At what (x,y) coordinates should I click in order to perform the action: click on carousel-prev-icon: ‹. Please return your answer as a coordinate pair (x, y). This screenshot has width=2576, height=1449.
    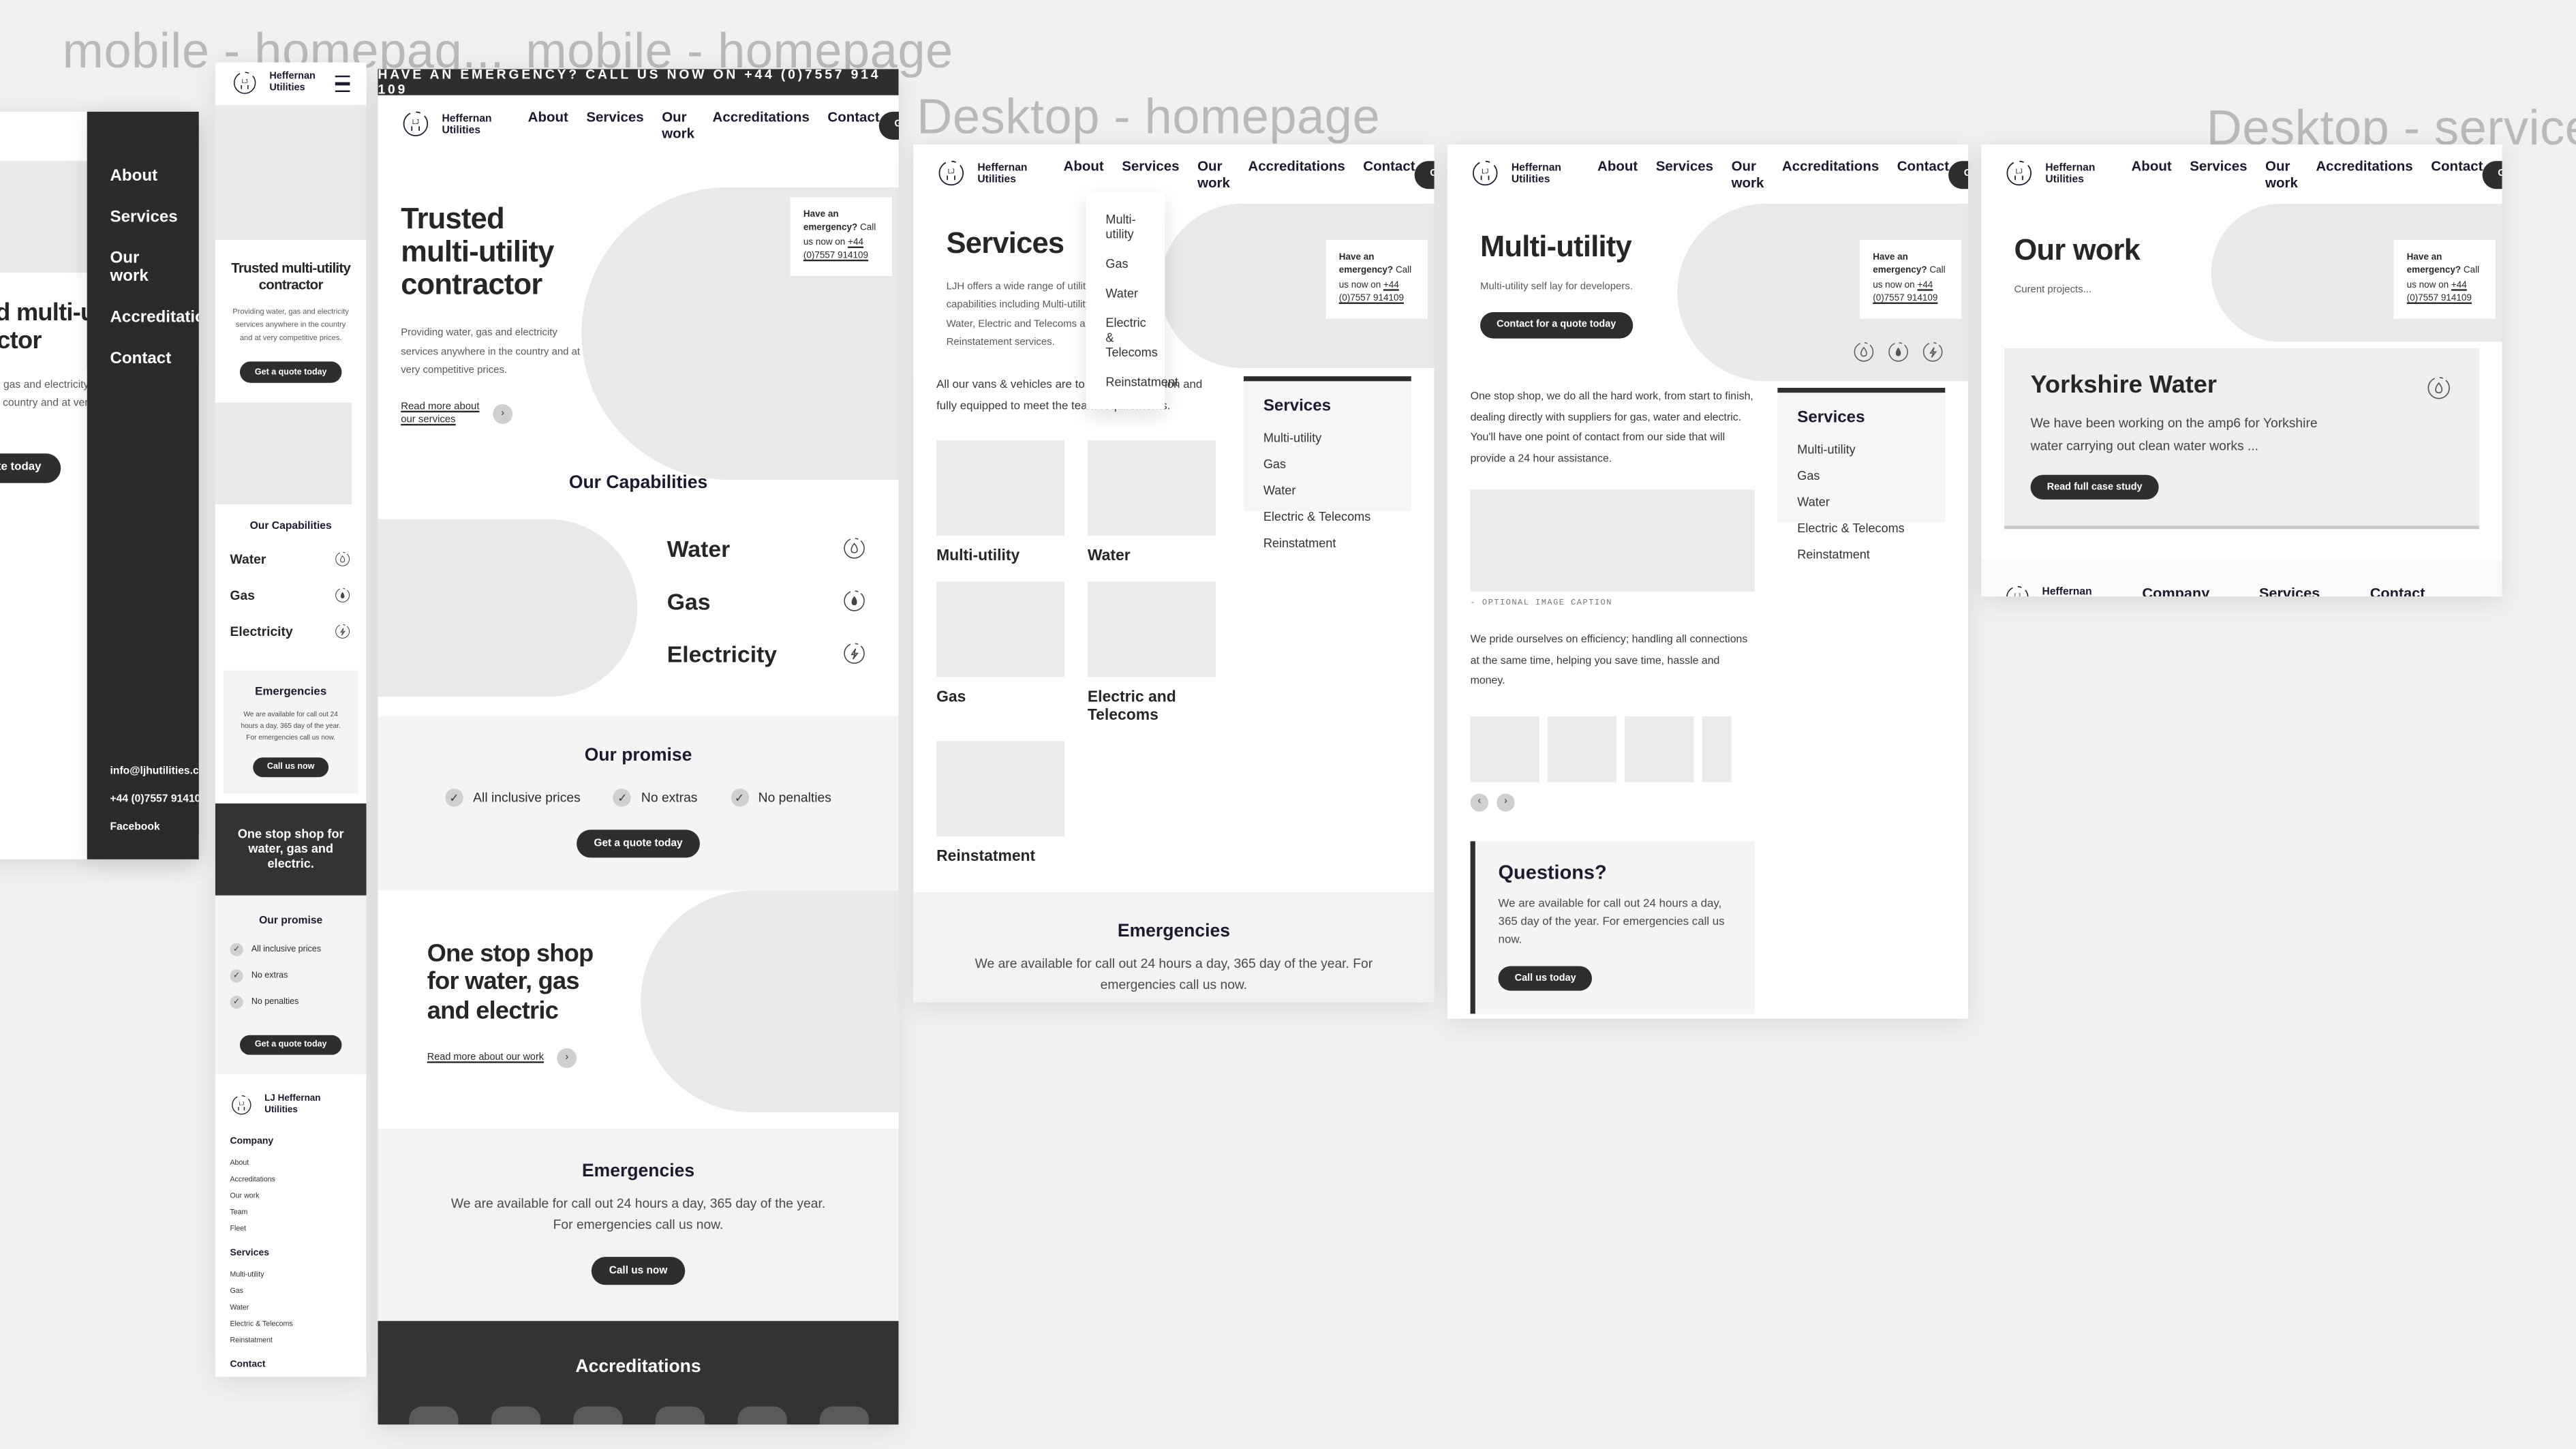
    Looking at the image, I should click on (1480, 802).